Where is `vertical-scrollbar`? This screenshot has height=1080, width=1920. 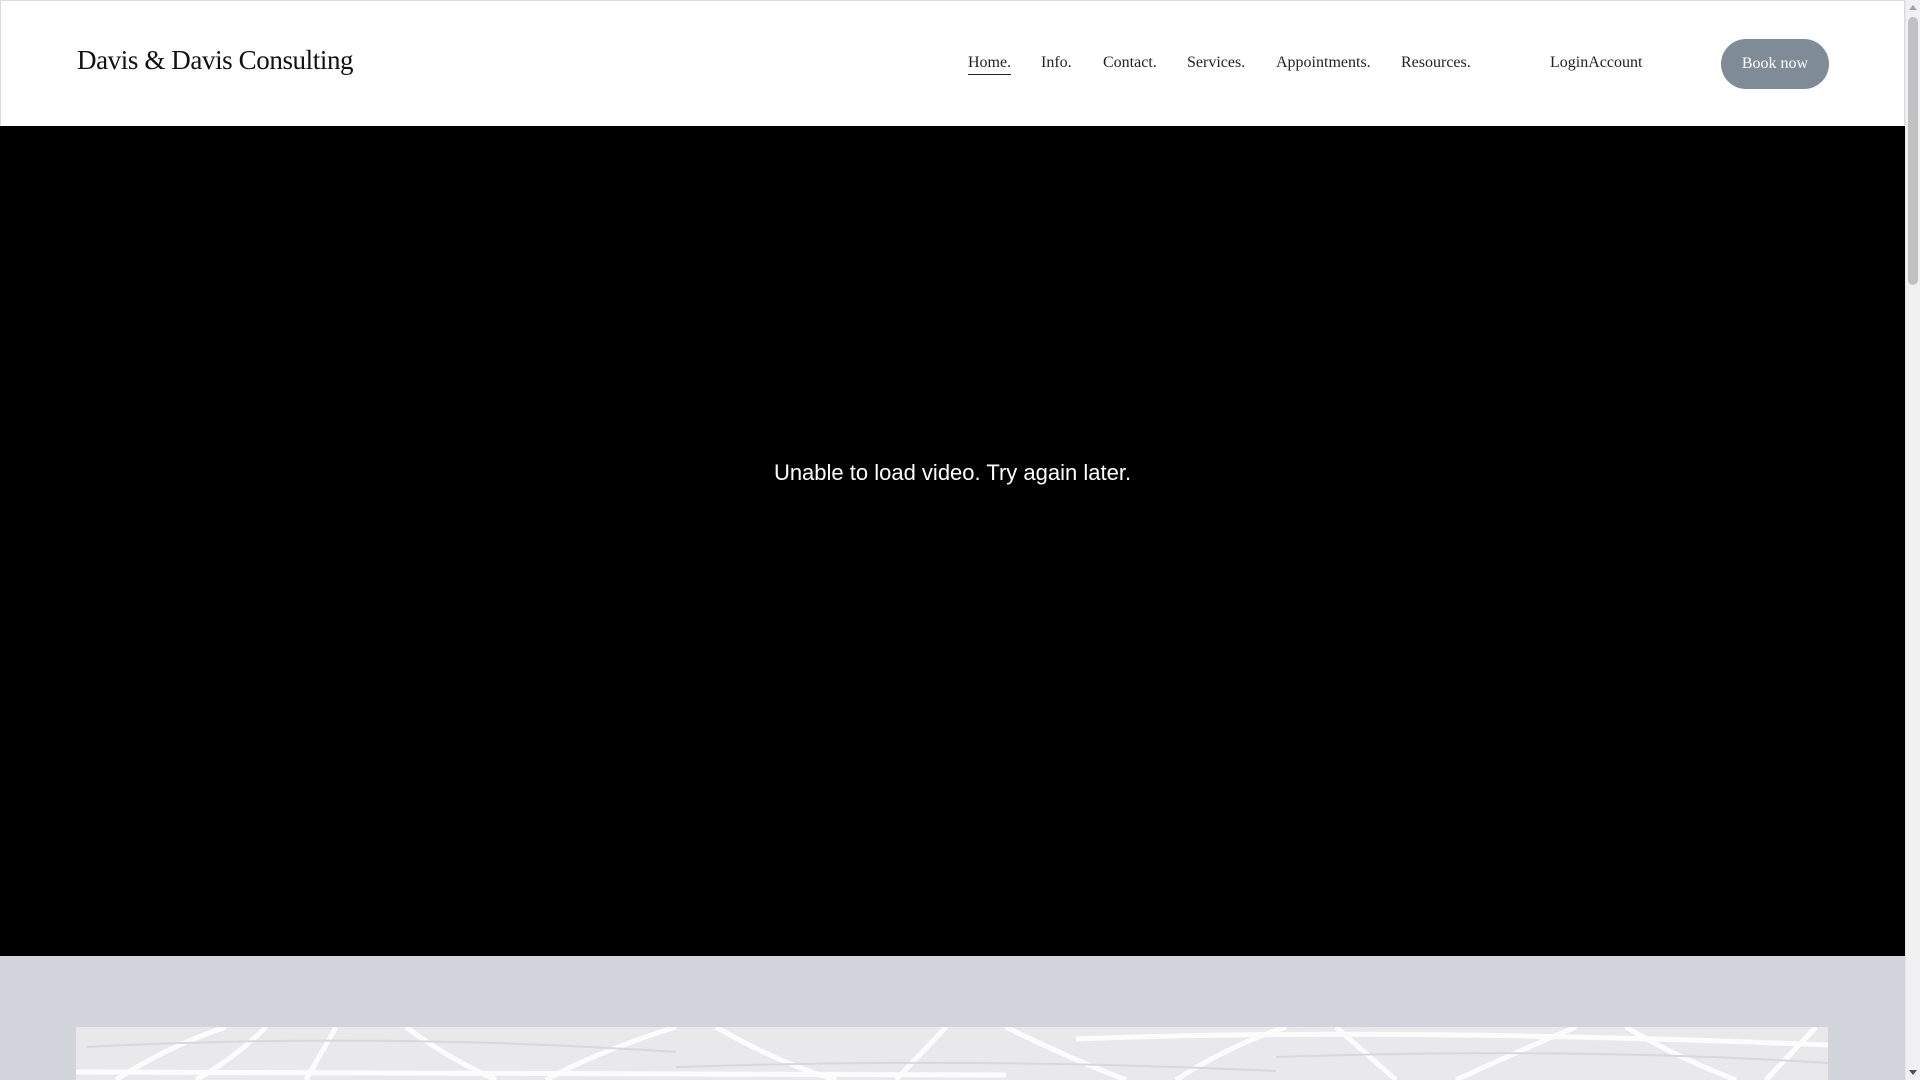 vertical-scrollbar is located at coordinates (1912, 540).